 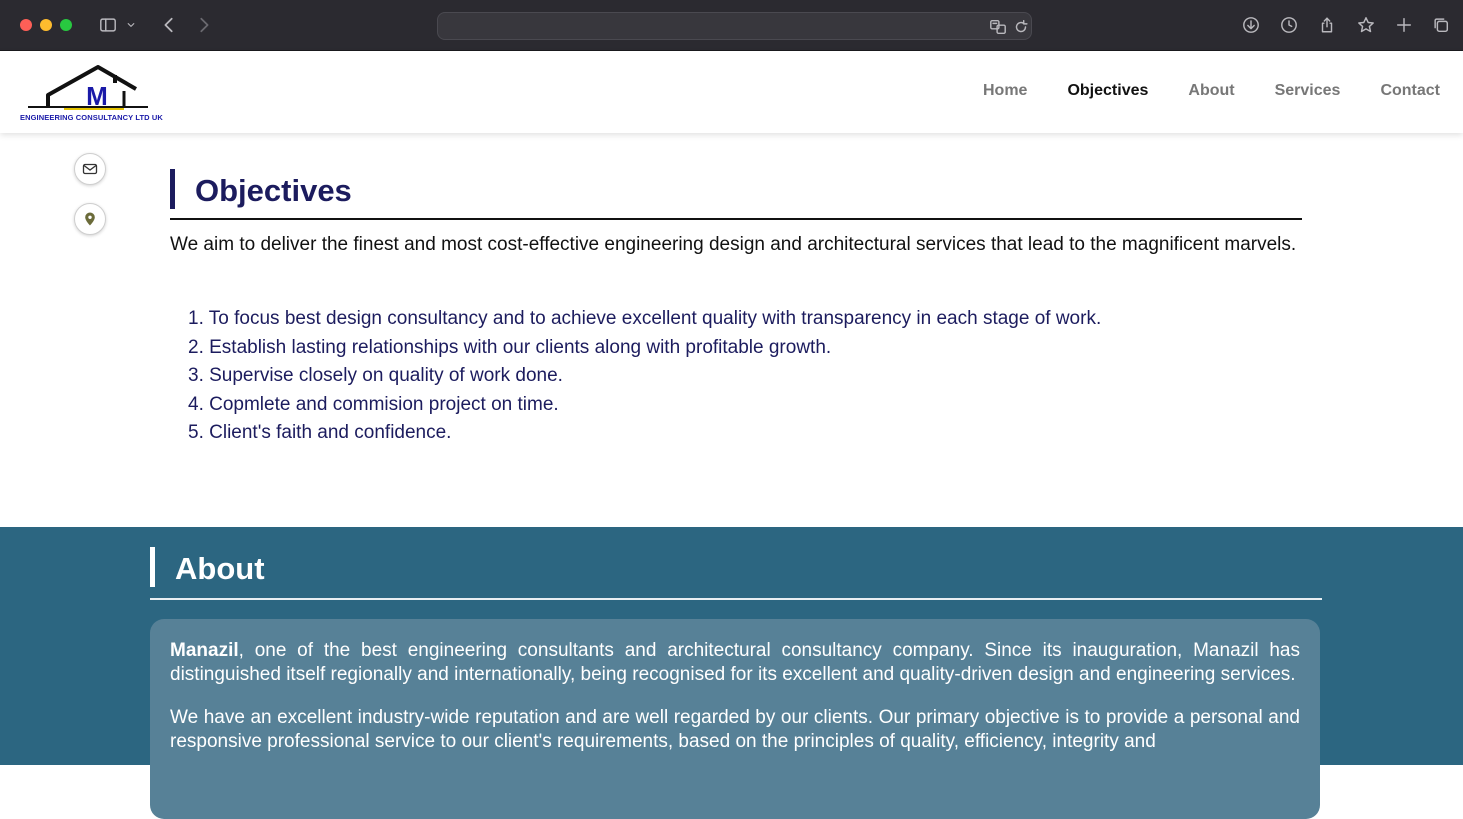 I want to click on chevron-down-icon, so click(x=131, y=25).